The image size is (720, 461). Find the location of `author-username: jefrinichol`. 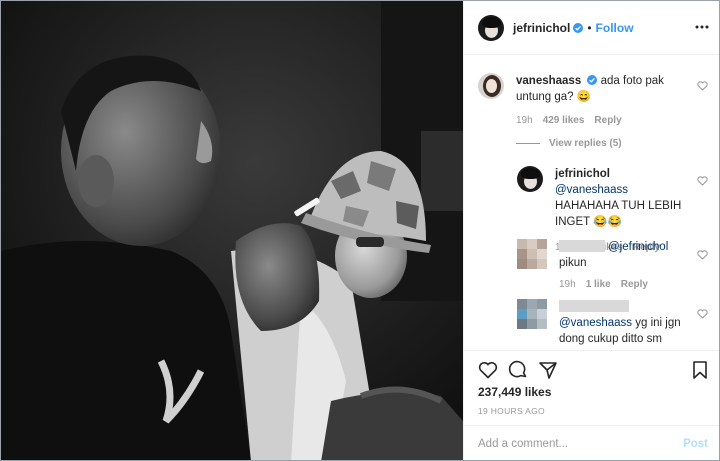

author-username: jefrinichol is located at coordinates (541, 28).